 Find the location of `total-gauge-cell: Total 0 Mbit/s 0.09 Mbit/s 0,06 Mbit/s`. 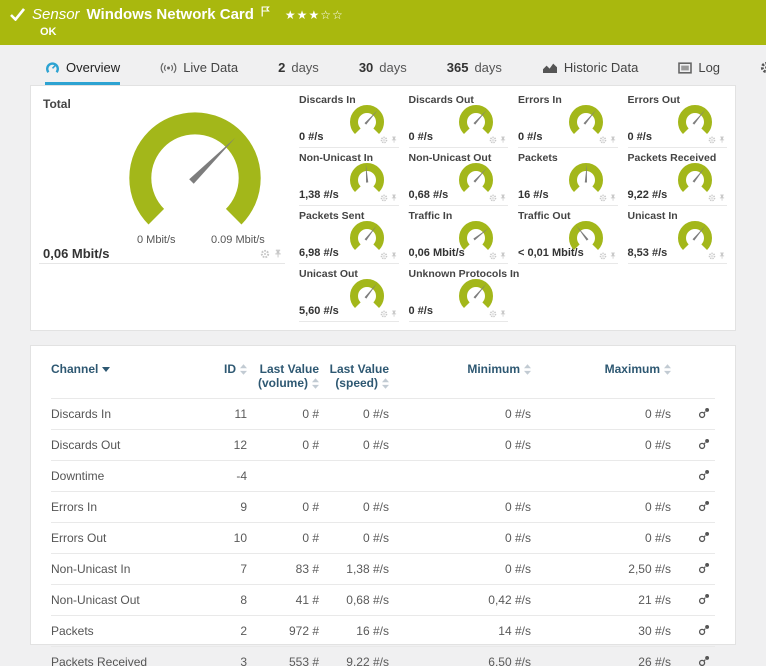

total-gauge-cell: Total 0 Mbit/s 0.09 Mbit/s 0,06 Mbit/s is located at coordinates (162, 177).